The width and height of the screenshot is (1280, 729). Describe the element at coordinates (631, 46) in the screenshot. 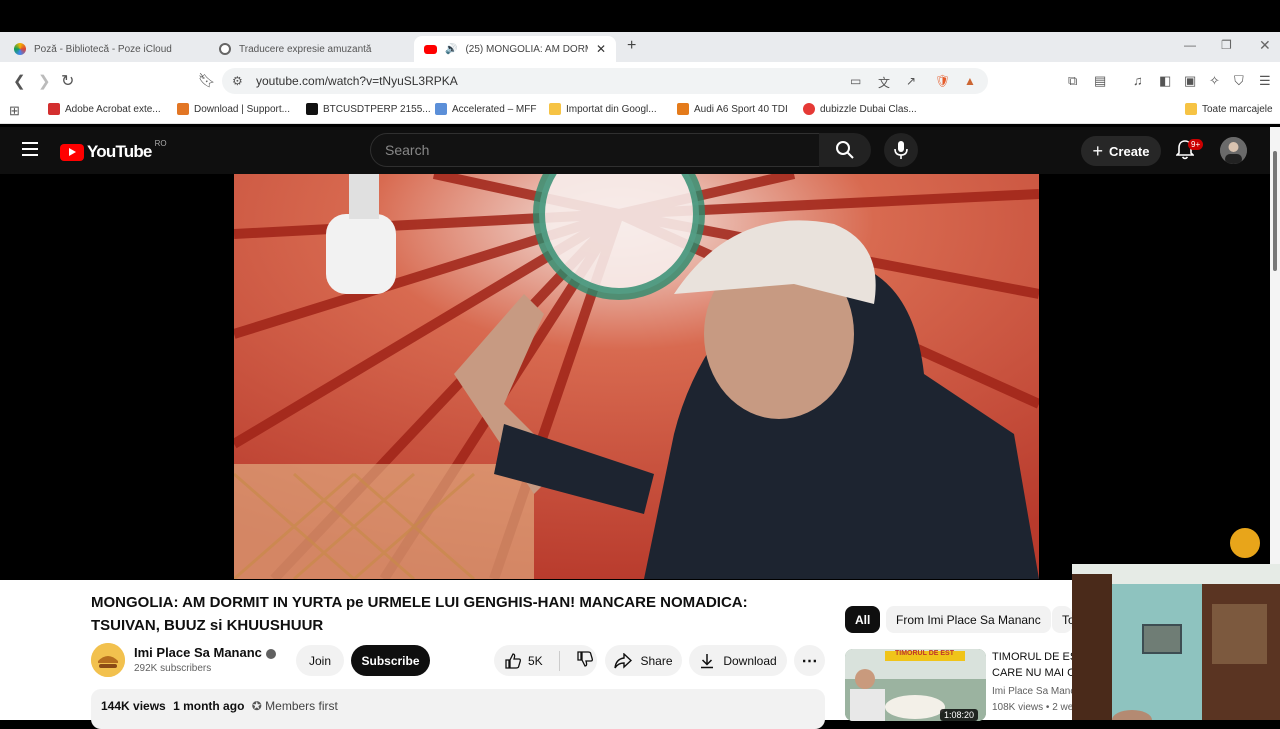

I see `new-tab-button: +` at that location.